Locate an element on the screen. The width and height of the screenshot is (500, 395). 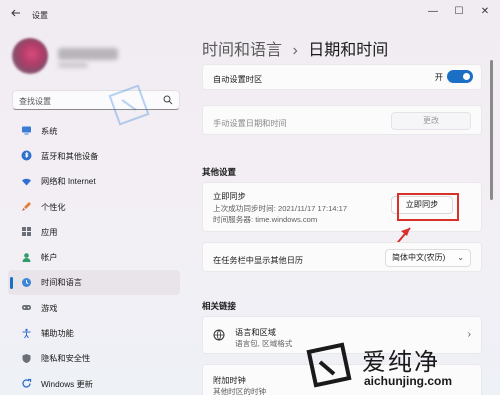
wifi-icon is located at coordinates (26, 181).